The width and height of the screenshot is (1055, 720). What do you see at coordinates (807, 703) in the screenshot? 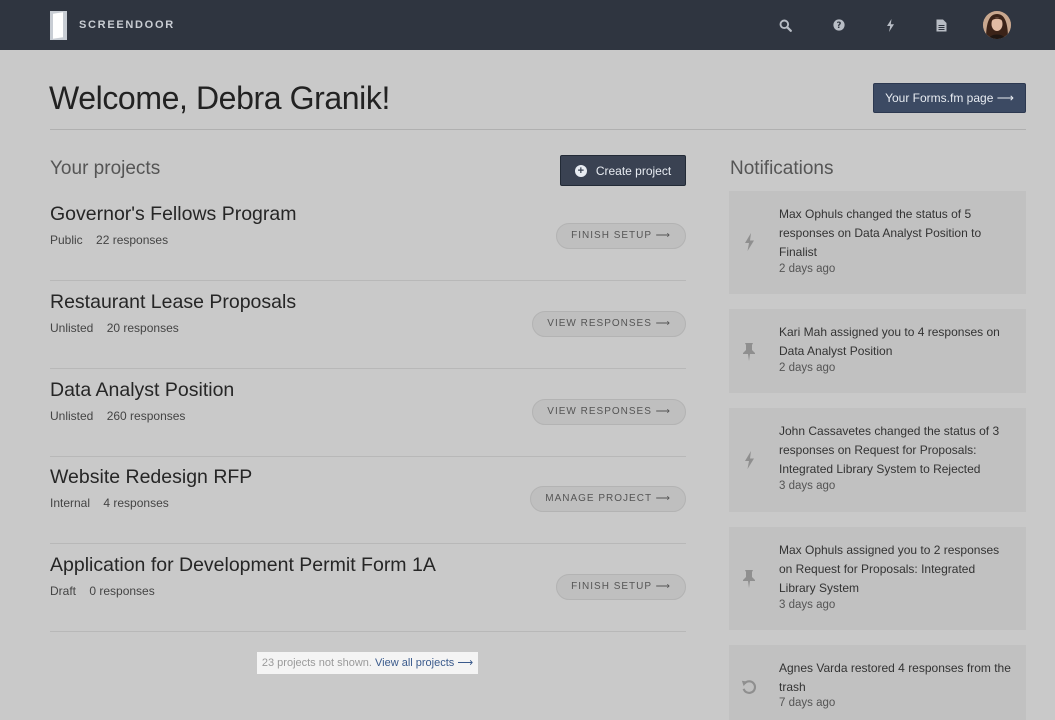
I see `notification-time: 7 days ago` at bounding box center [807, 703].